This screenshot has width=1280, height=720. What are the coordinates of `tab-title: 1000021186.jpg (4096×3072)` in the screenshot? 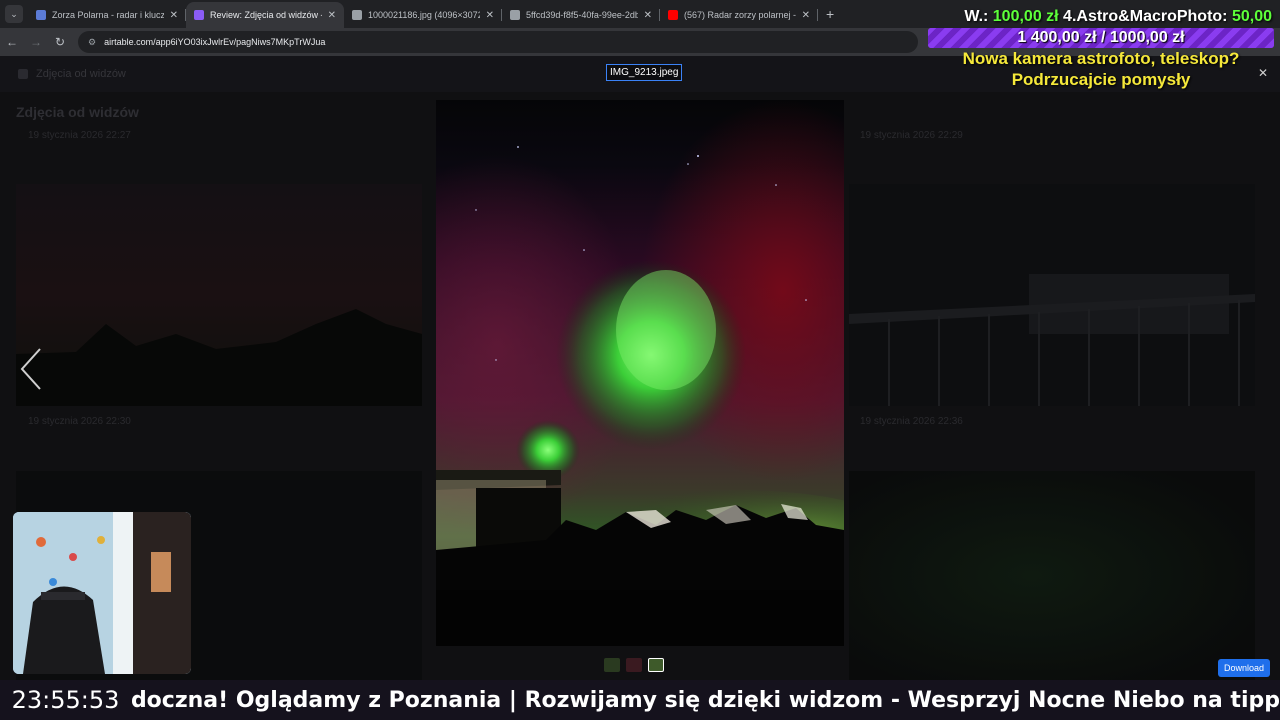 It's located at (424, 15).